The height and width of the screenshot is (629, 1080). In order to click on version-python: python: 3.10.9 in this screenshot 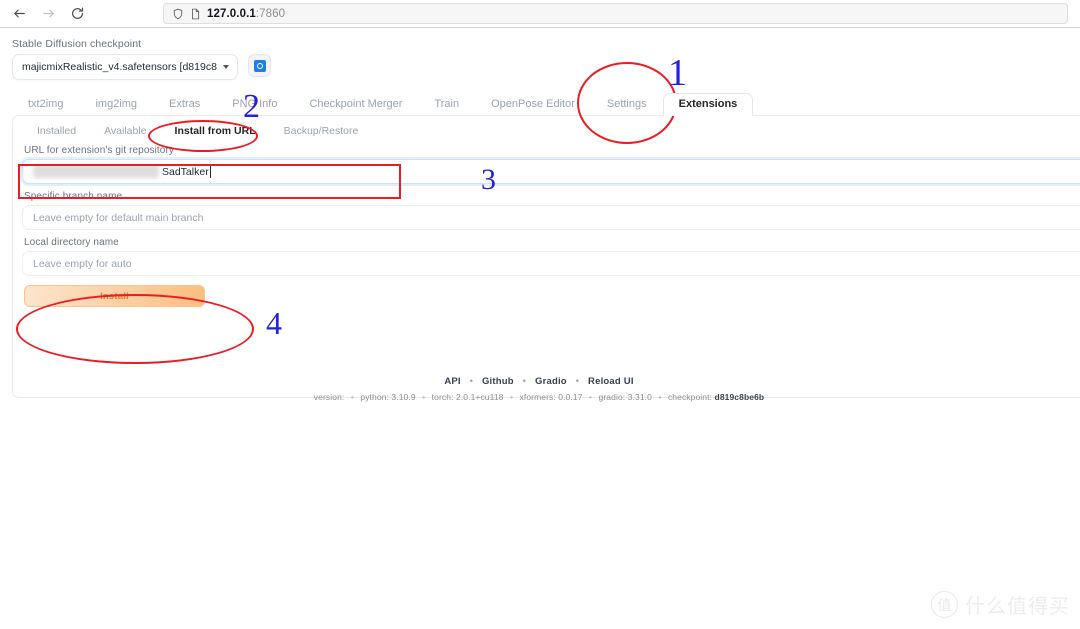, I will do `click(388, 397)`.